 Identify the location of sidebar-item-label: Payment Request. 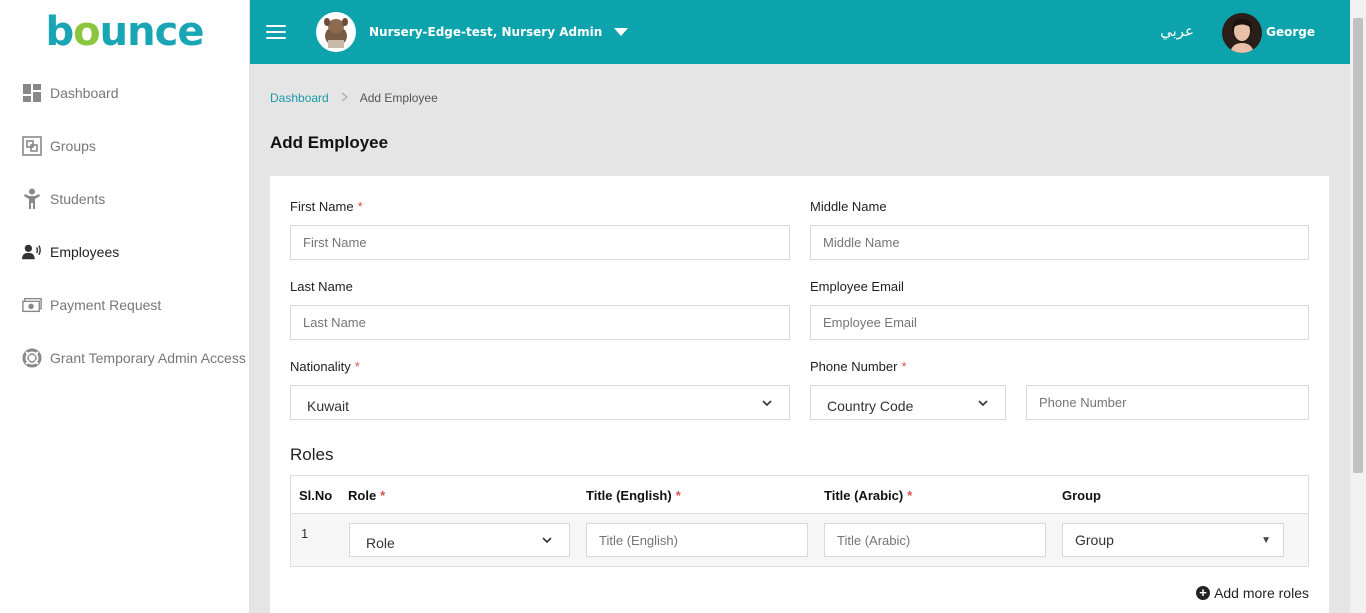
(106, 304).